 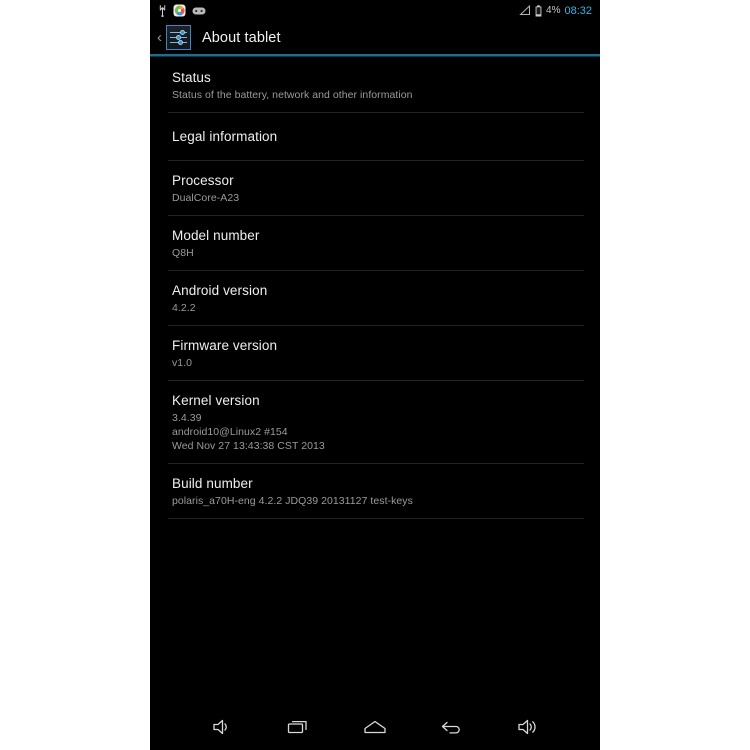 What do you see at coordinates (230, 432) in the screenshot?
I see `list-item-subline: android10@Linux2 #154` at bounding box center [230, 432].